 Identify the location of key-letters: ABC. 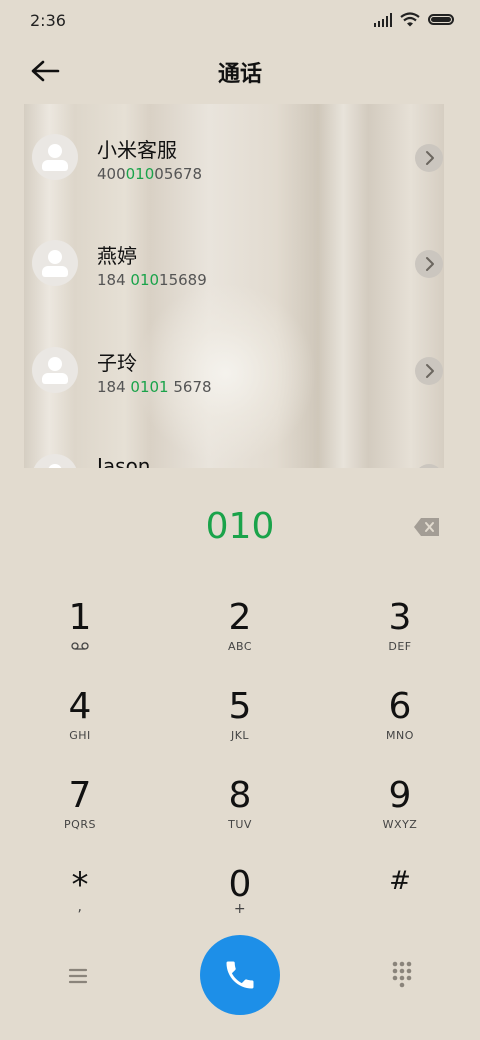
(240, 646).